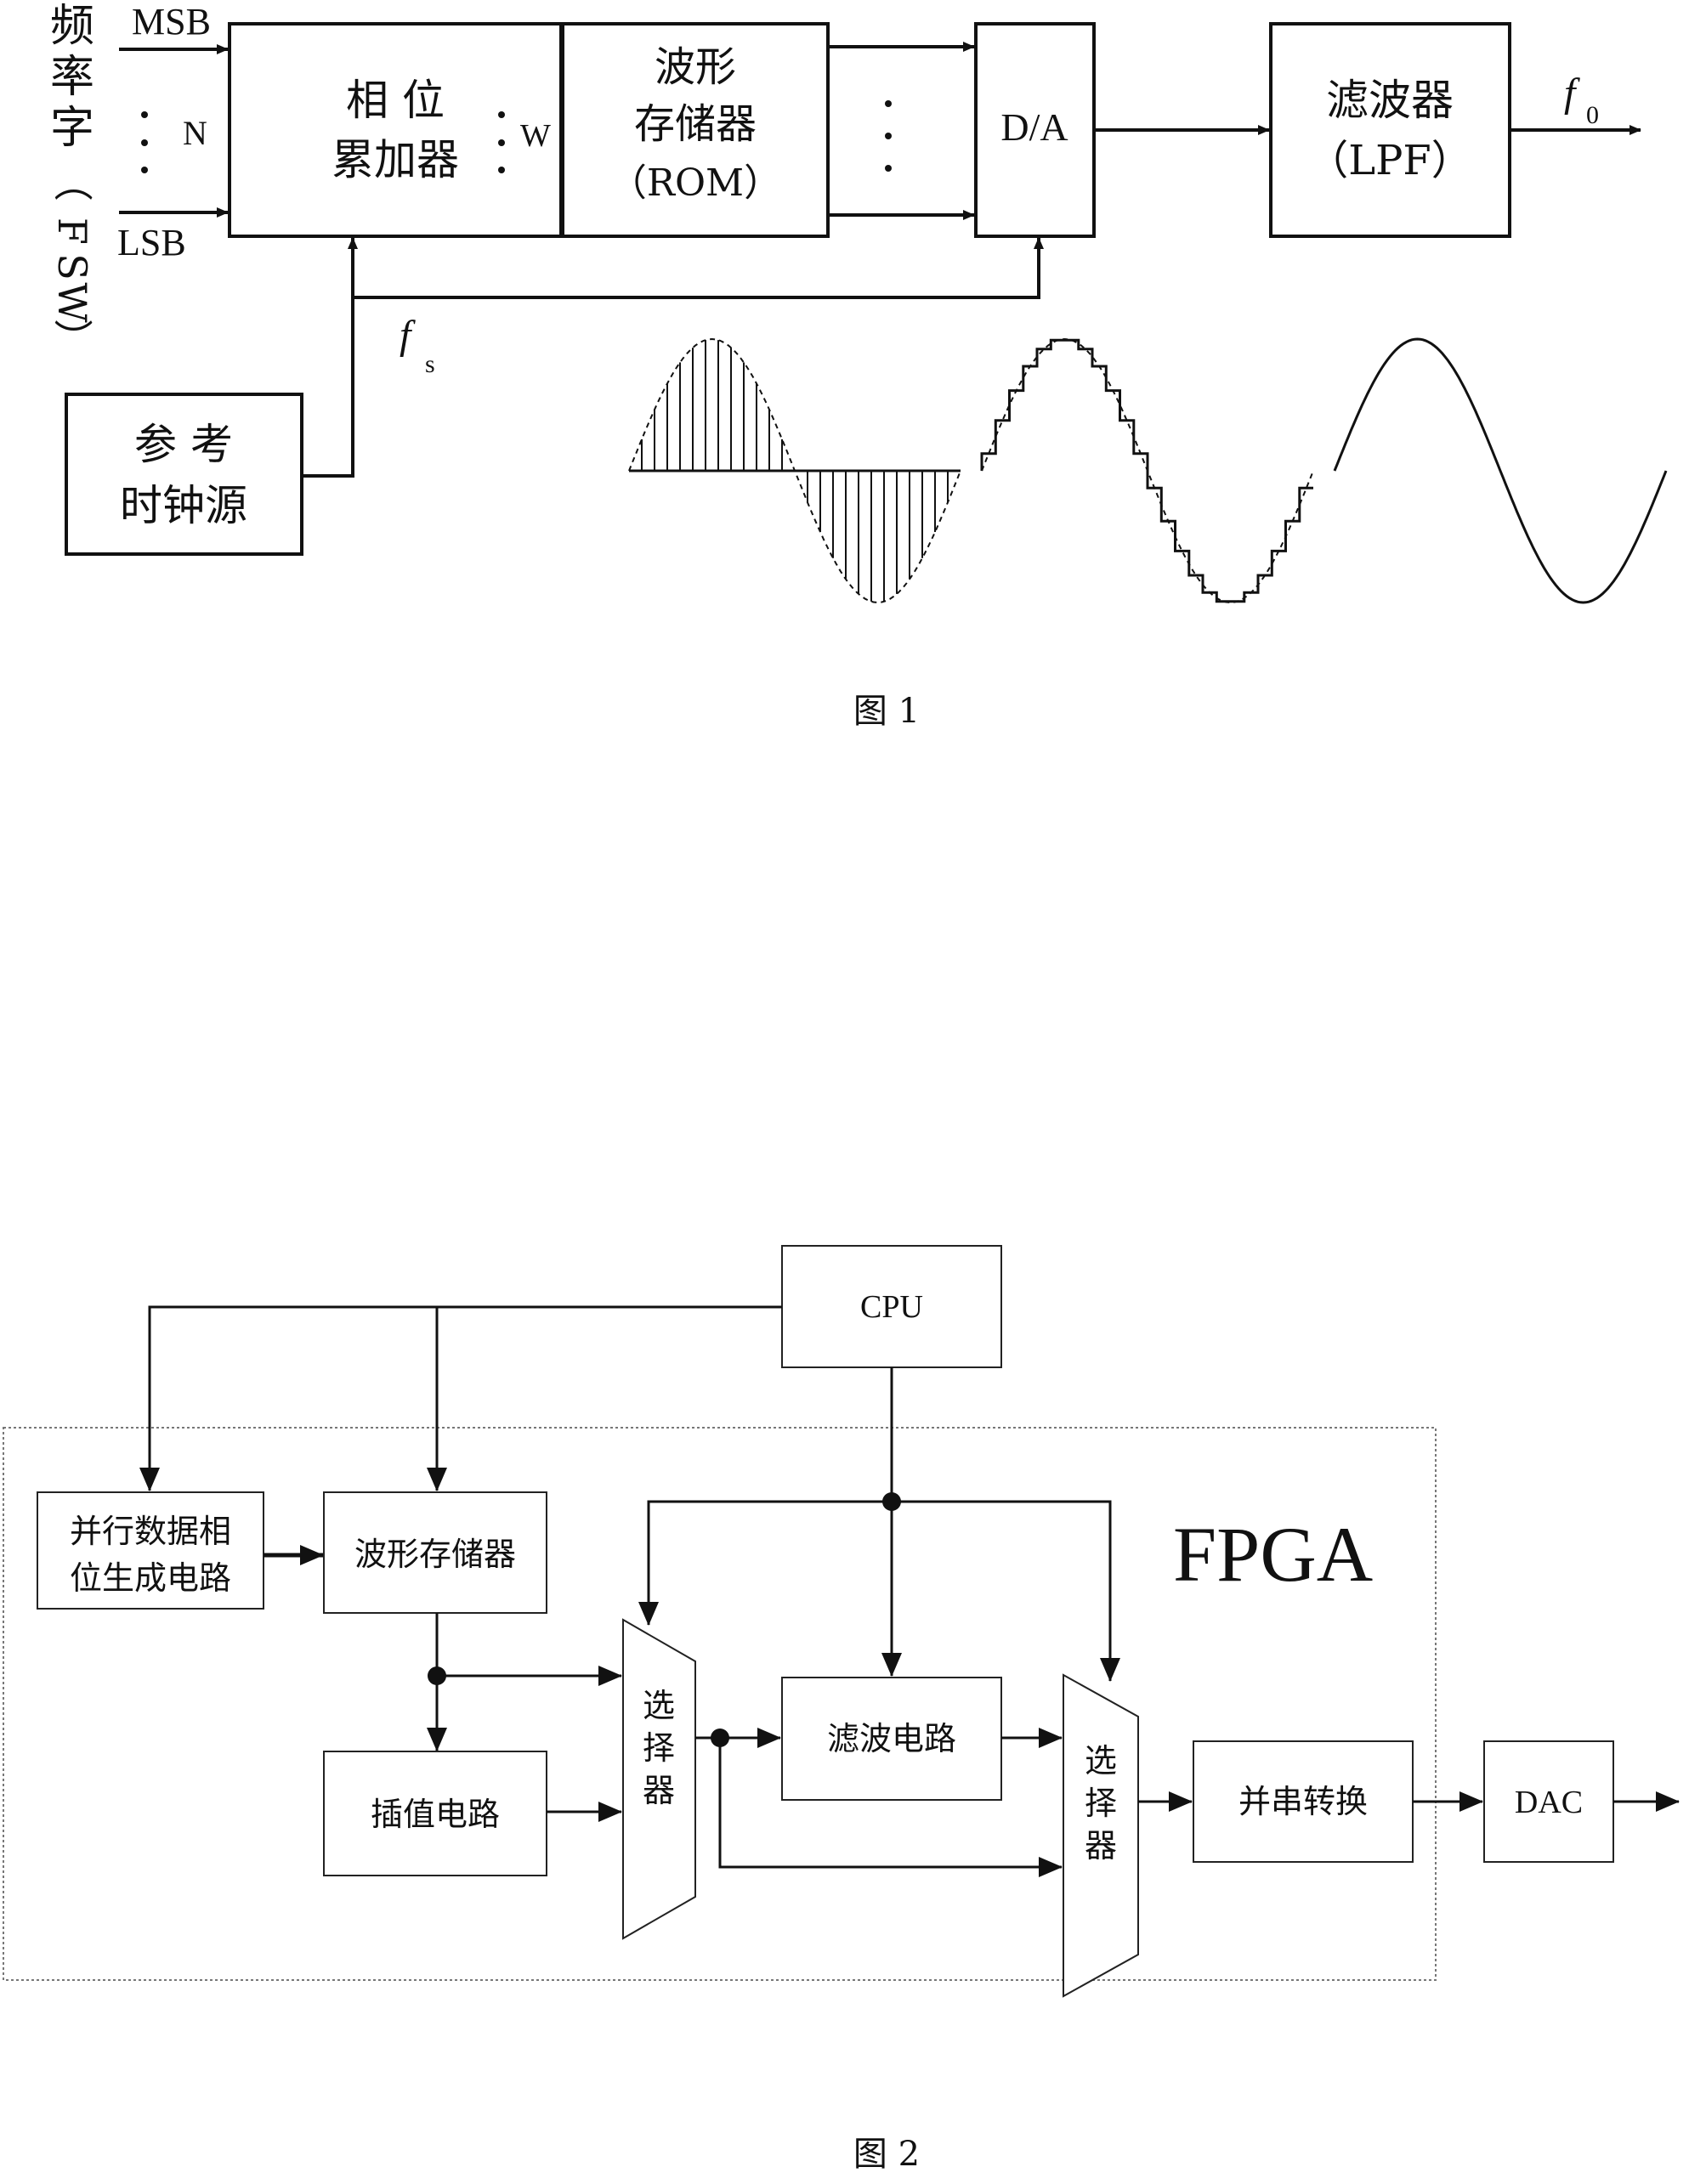  What do you see at coordinates (1389, 160) in the screenshot?
I see `lpf-line2: （LPF）` at bounding box center [1389, 160].